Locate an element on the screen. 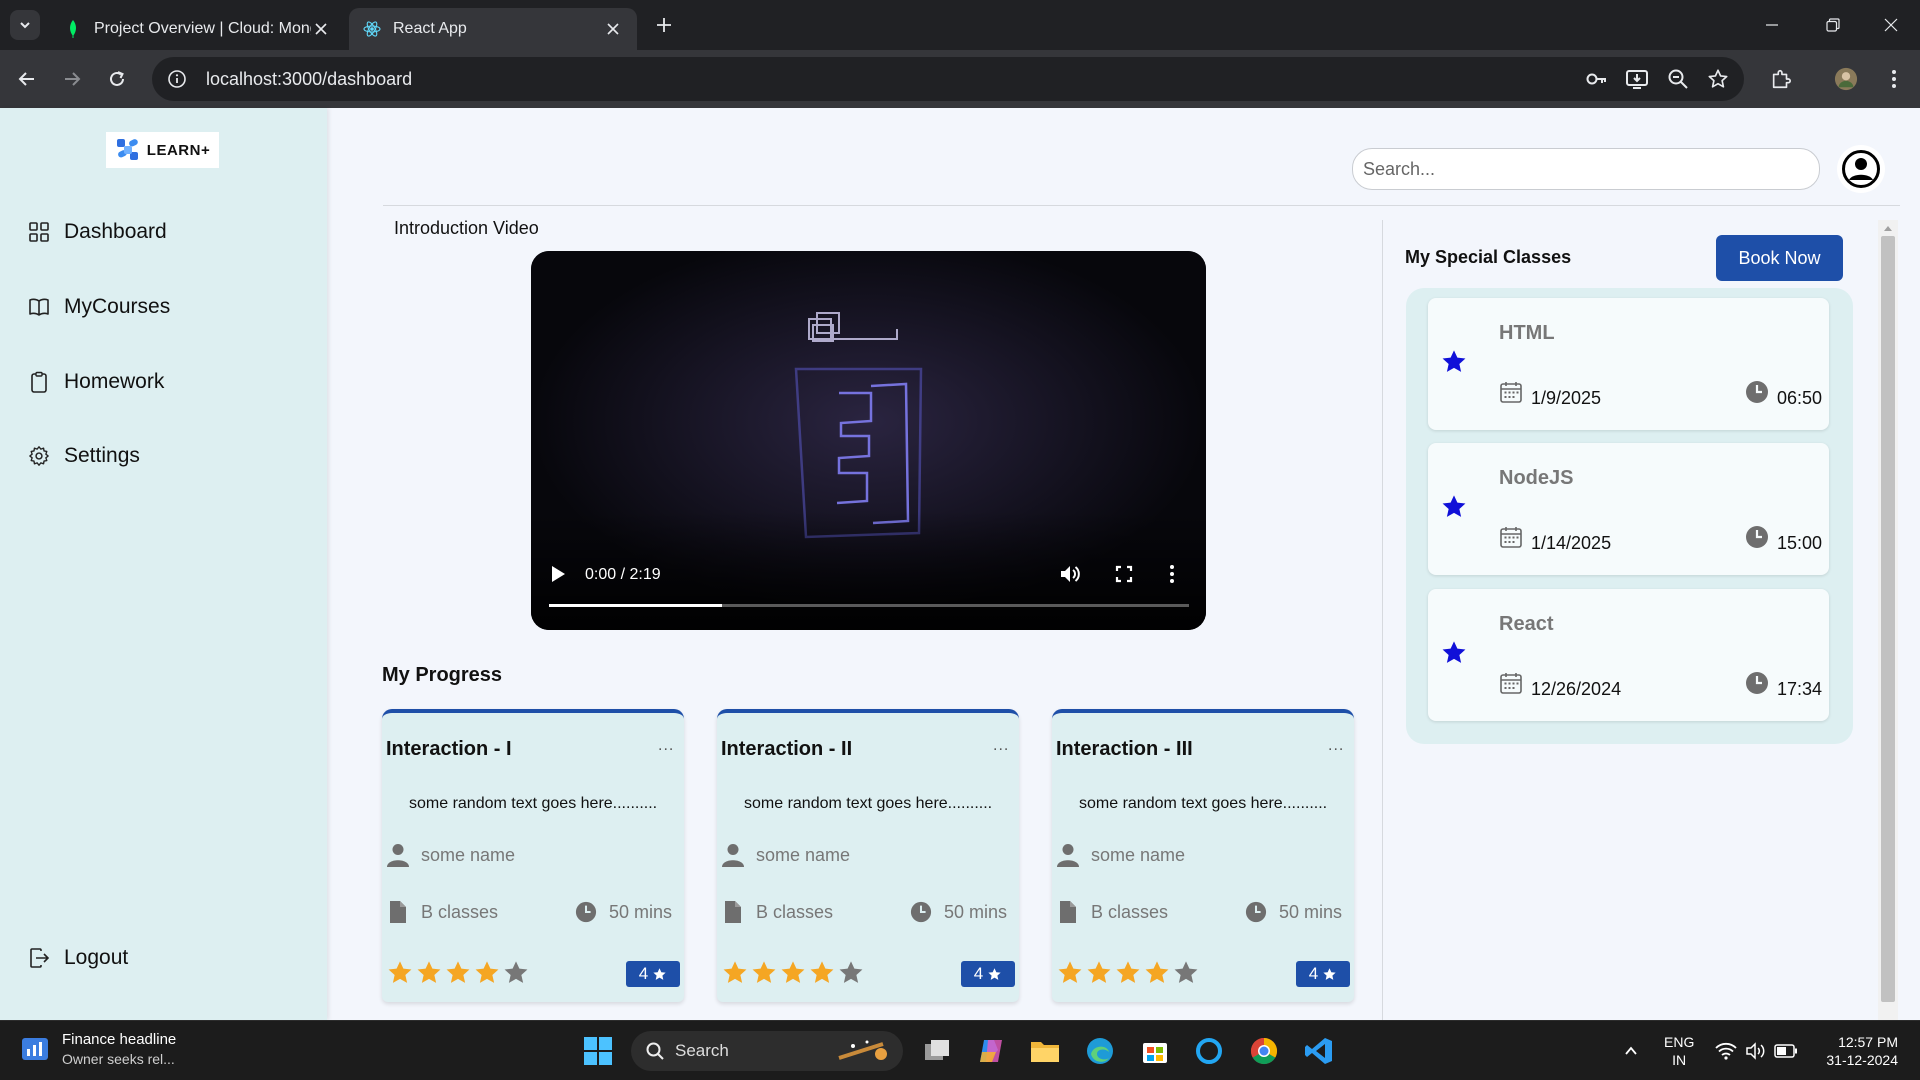 Image resolution: width=1920 pixels, height=1080 pixels. minimize-button is located at coordinates (1772, 25).